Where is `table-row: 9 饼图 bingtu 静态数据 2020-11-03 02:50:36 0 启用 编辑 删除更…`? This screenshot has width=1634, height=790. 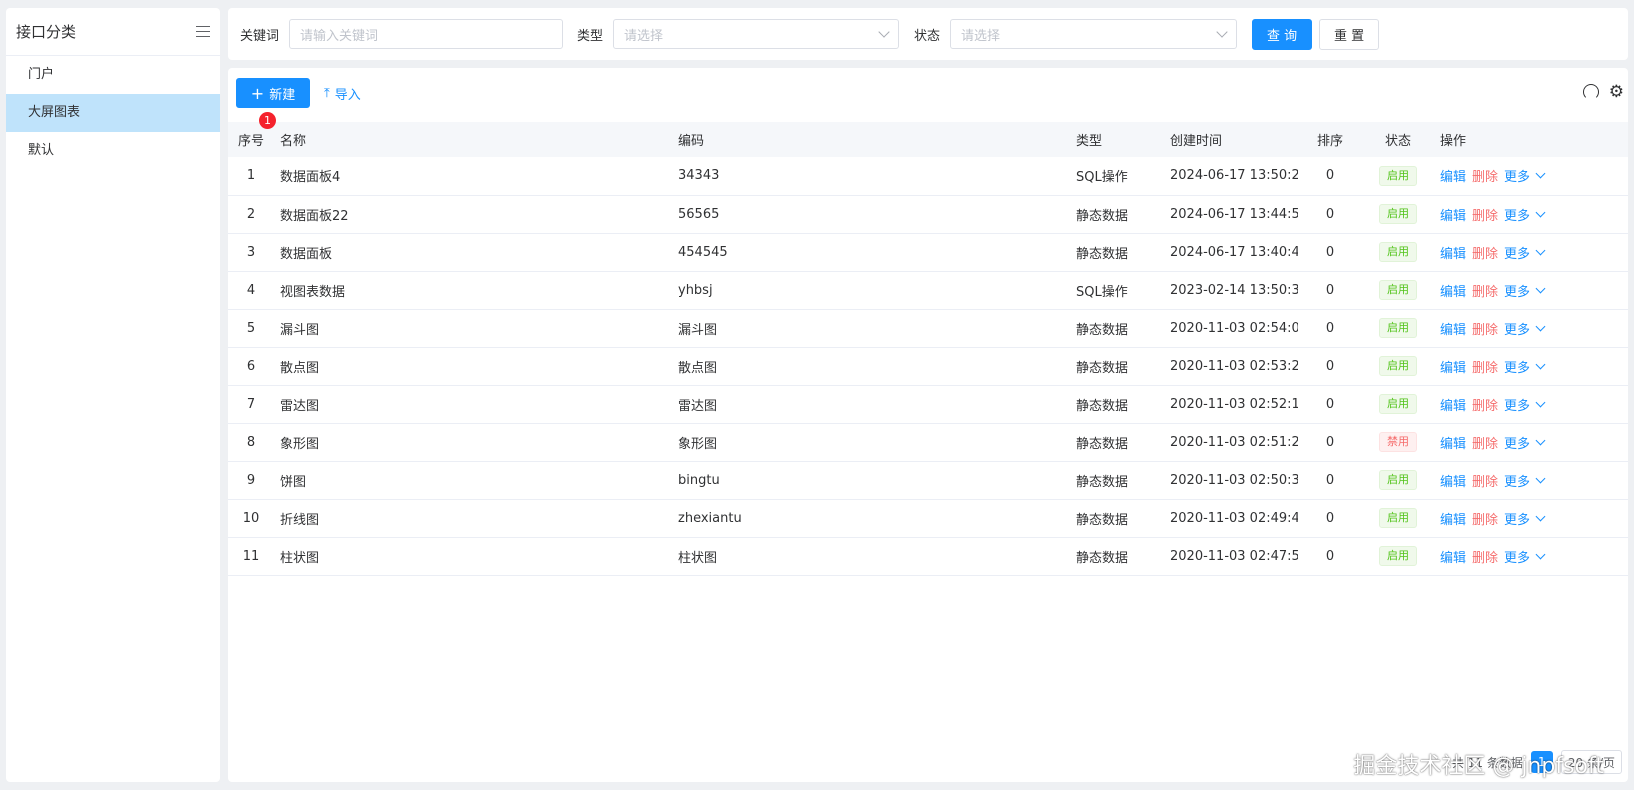
table-row: 9 饼图 bingtu 静态数据 2020-11-03 02:50:36 0 启用 编辑 删除更… is located at coordinates (928, 480).